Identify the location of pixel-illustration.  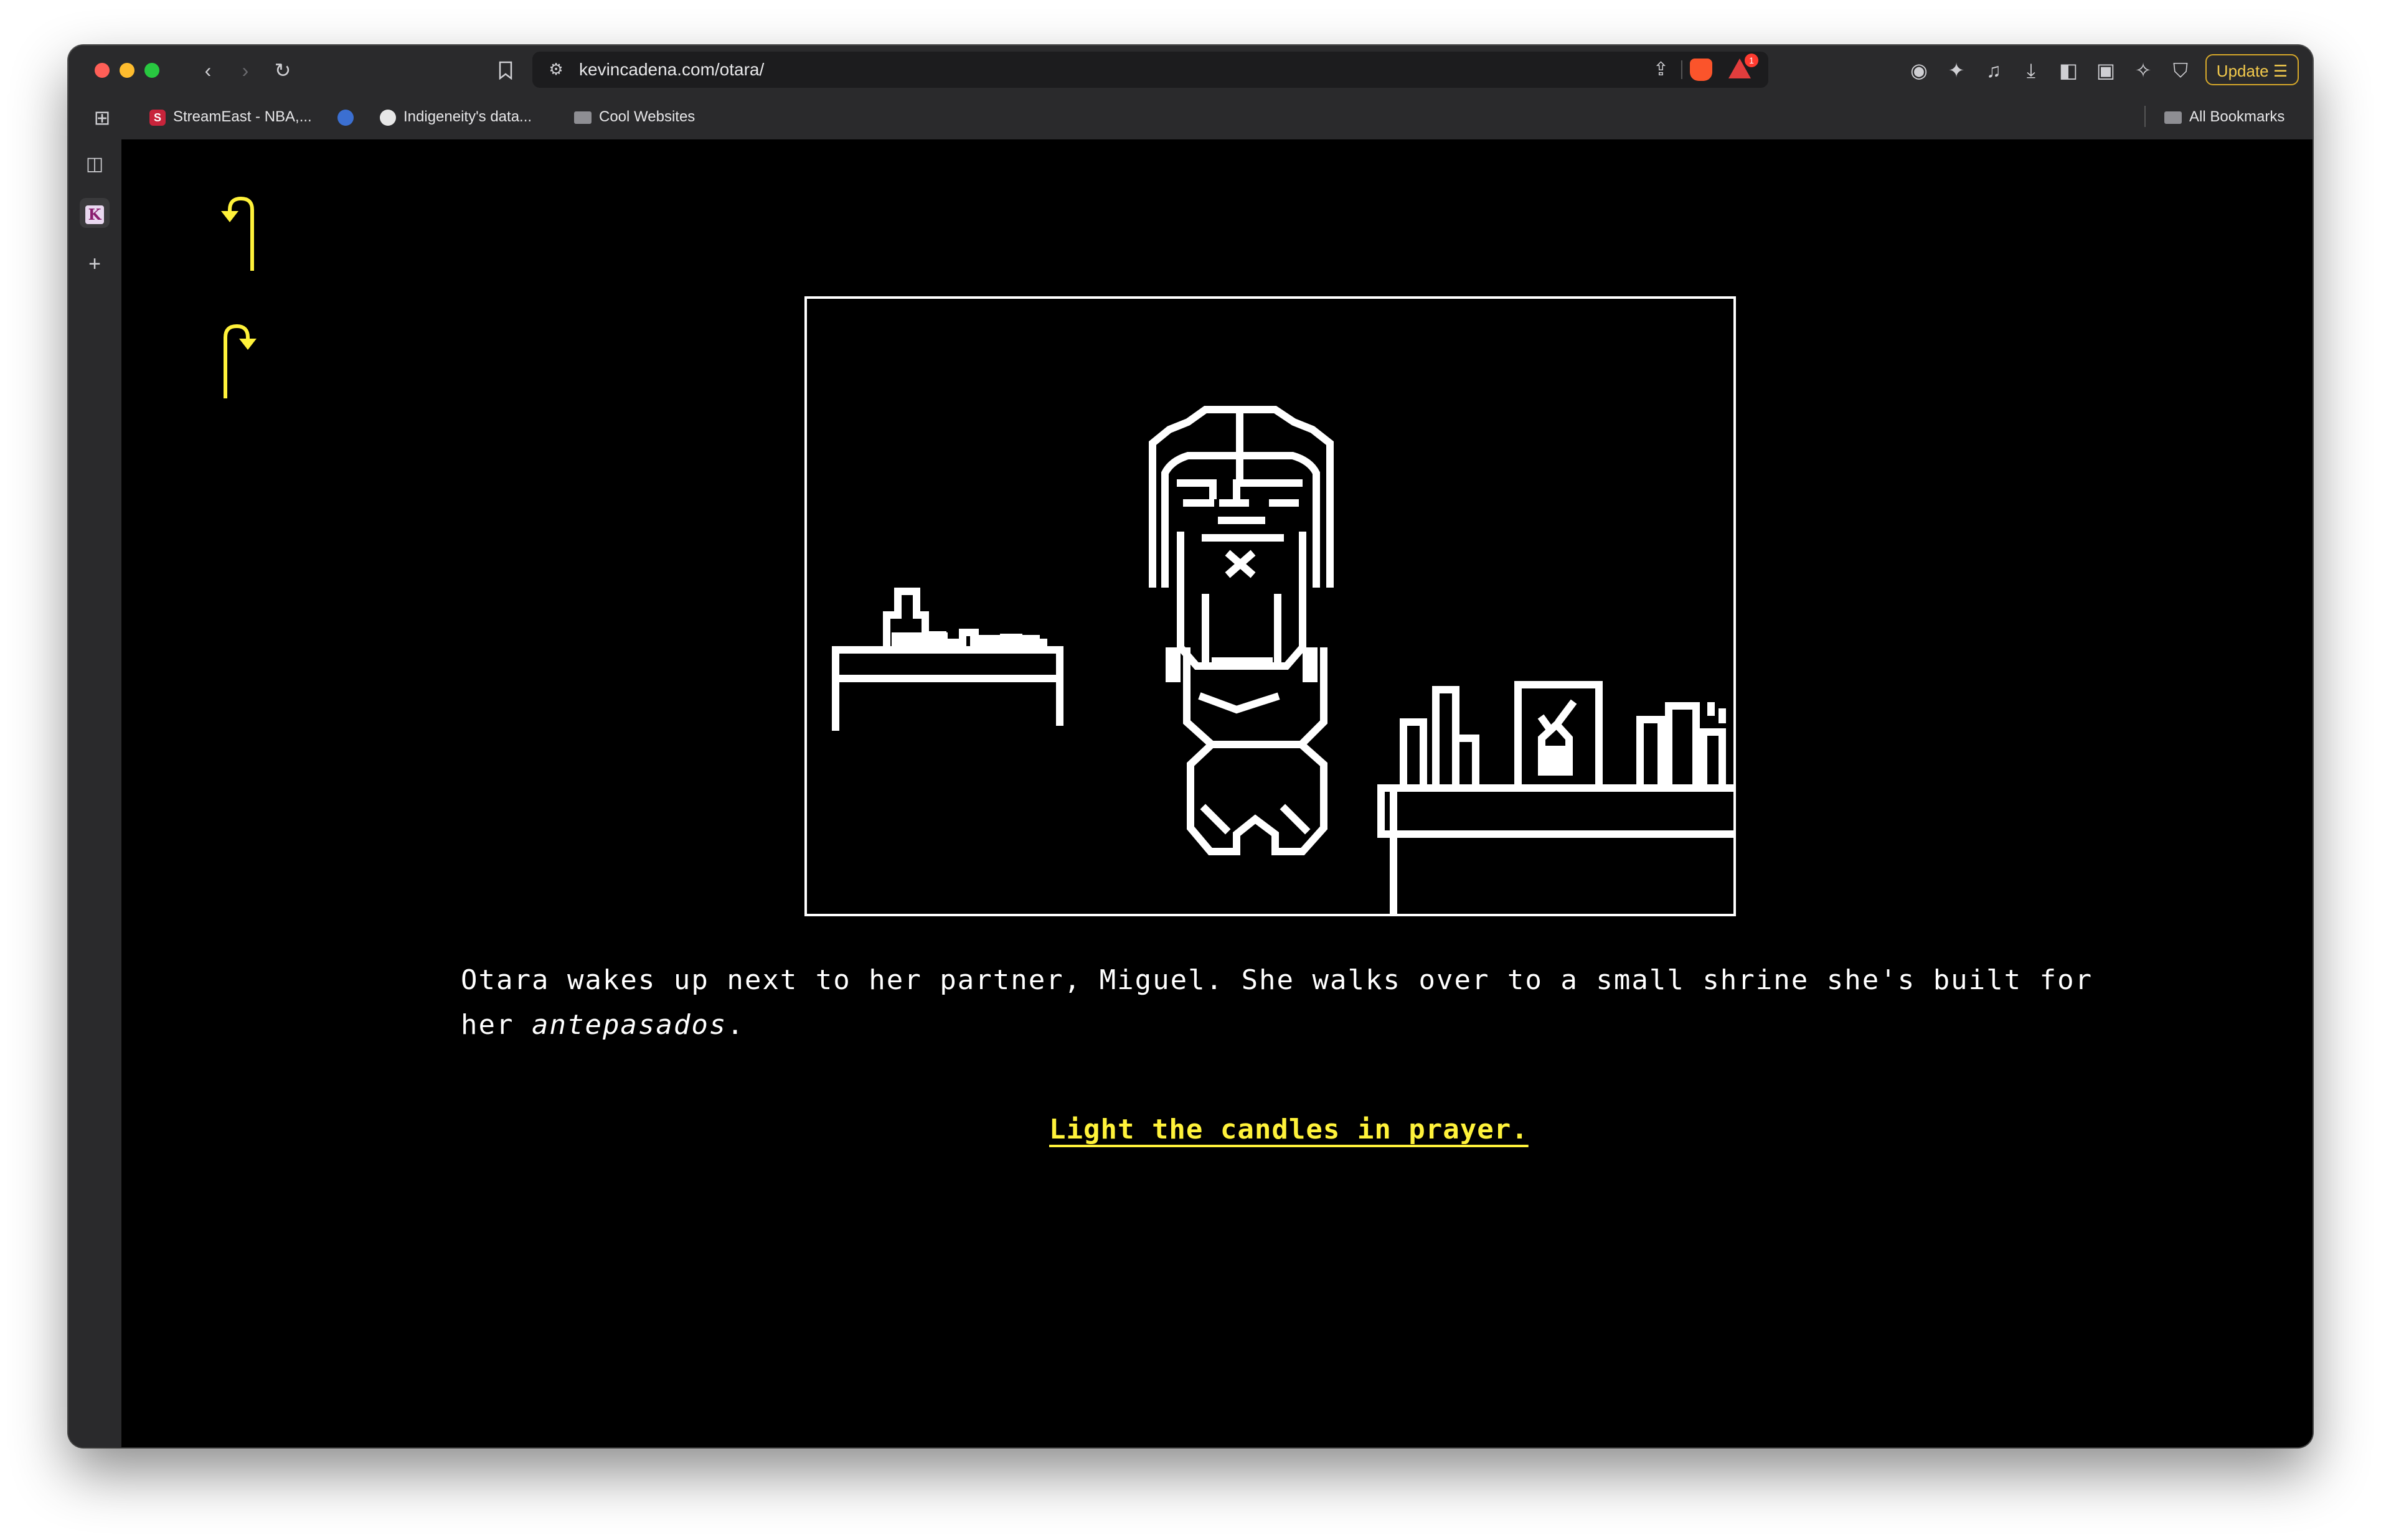
(1284, 665).